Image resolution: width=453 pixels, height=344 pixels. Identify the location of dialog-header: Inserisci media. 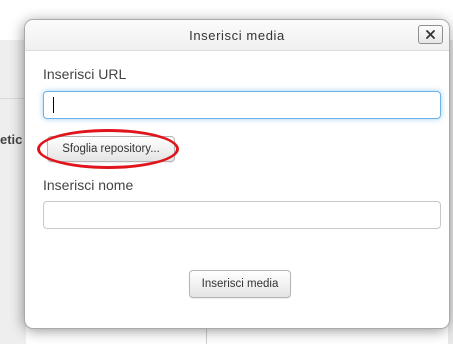
(237, 35).